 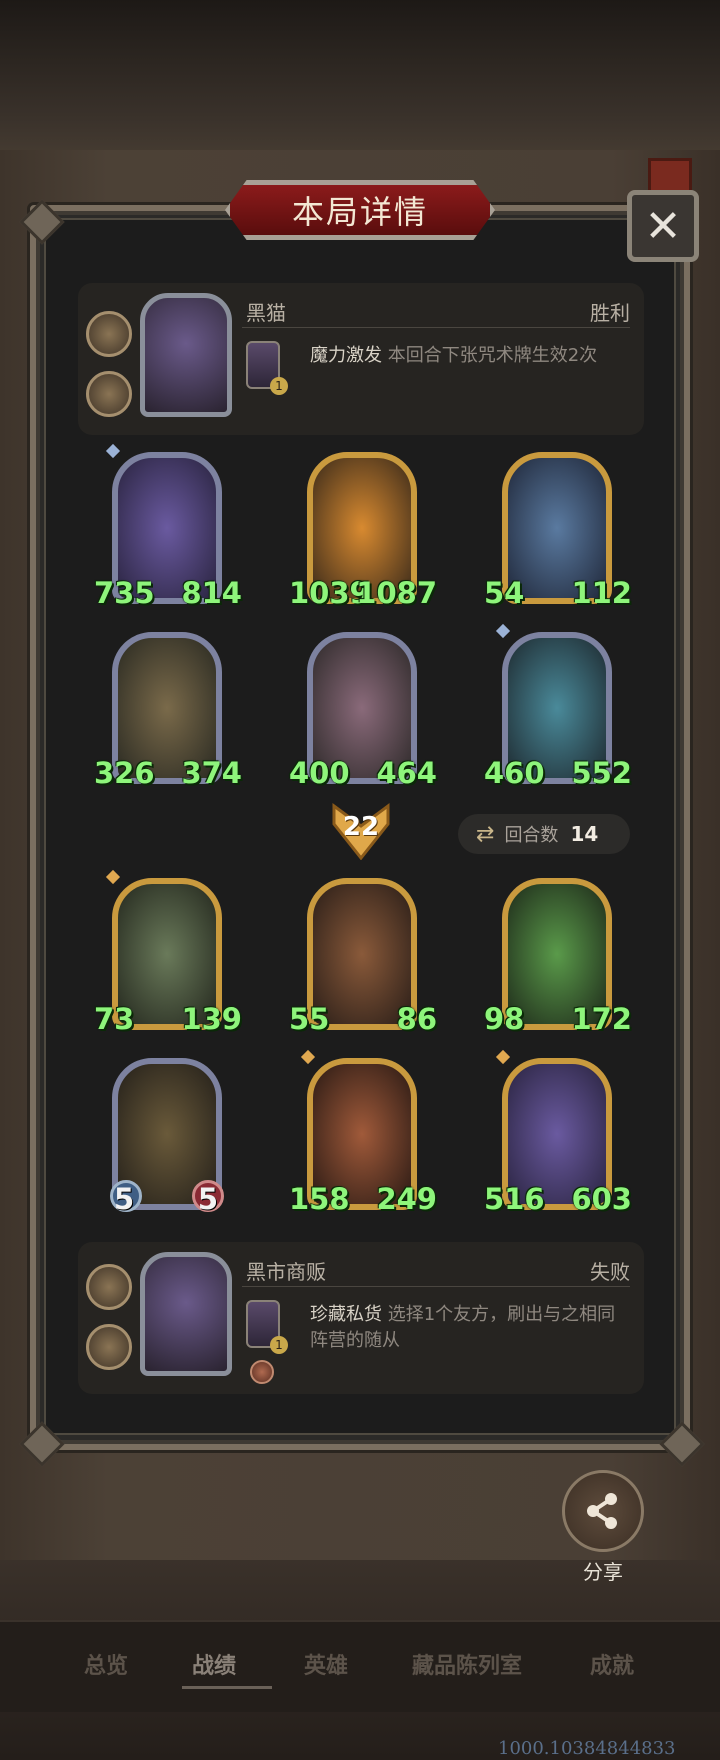 What do you see at coordinates (124, 593) in the screenshot?
I see `minion-attack: 735` at bounding box center [124, 593].